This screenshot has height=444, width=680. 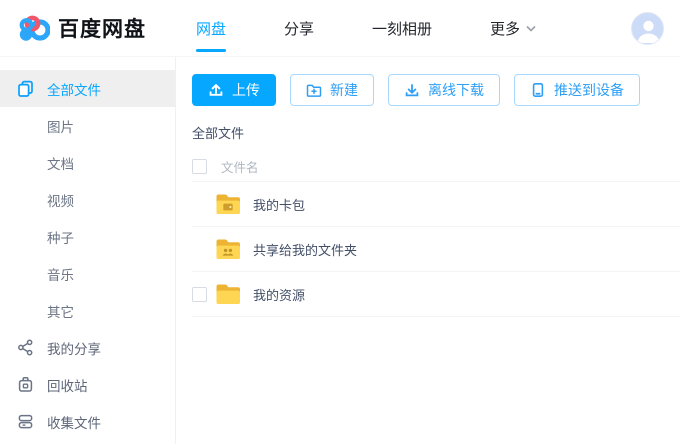 I want to click on file-name: 我的资源, so click(x=279, y=294).